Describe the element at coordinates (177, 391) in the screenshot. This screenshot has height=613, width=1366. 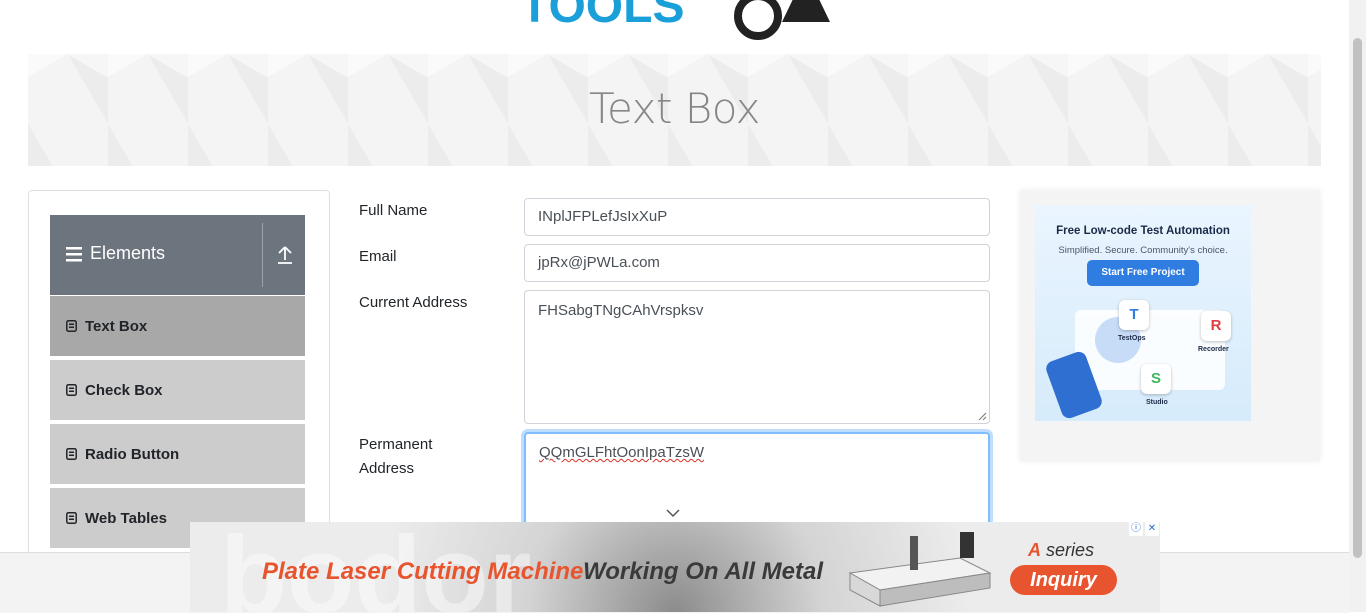
I see `sidebar-item-check-box: Check Box` at that location.